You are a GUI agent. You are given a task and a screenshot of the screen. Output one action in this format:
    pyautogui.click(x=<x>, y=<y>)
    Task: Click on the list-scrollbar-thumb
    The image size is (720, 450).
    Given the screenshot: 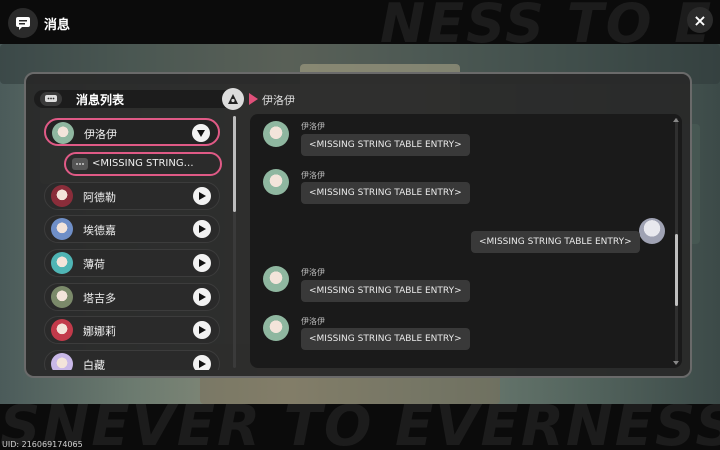 What is the action you would take?
    pyautogui.click(x=234, y=164)
    